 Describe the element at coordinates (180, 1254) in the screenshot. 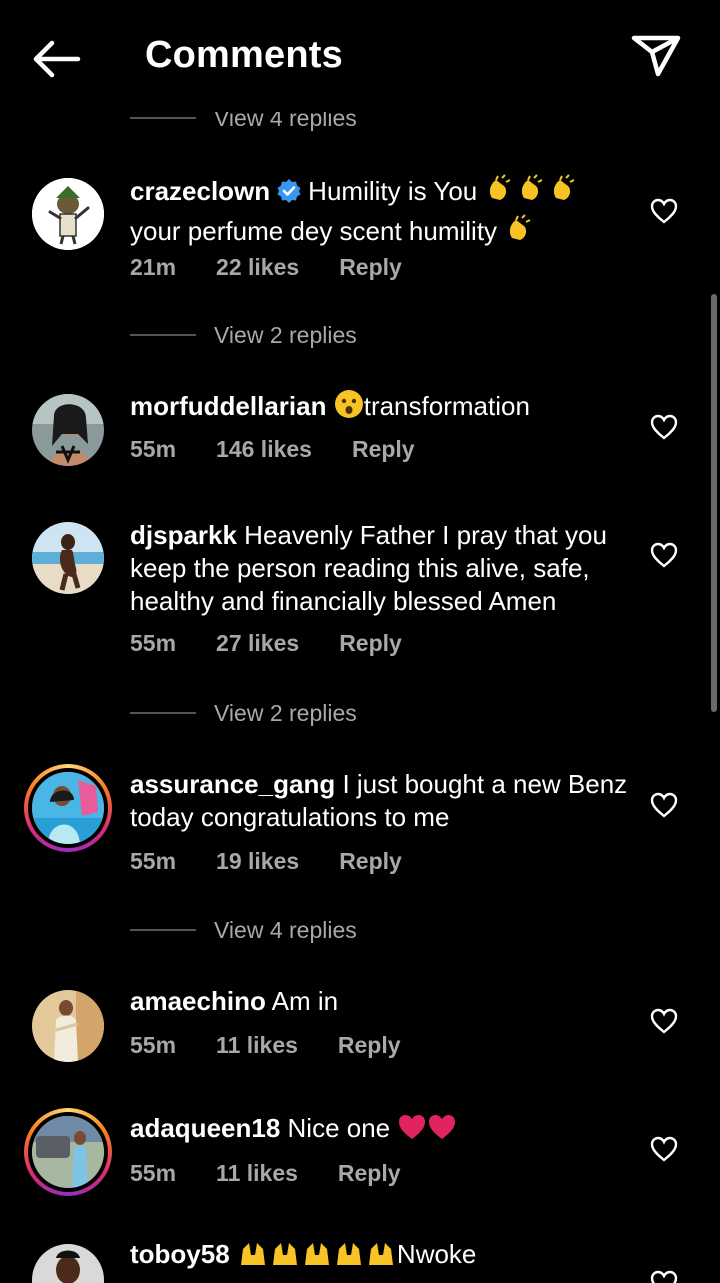

I see `comment-username: toboy58` at that location.